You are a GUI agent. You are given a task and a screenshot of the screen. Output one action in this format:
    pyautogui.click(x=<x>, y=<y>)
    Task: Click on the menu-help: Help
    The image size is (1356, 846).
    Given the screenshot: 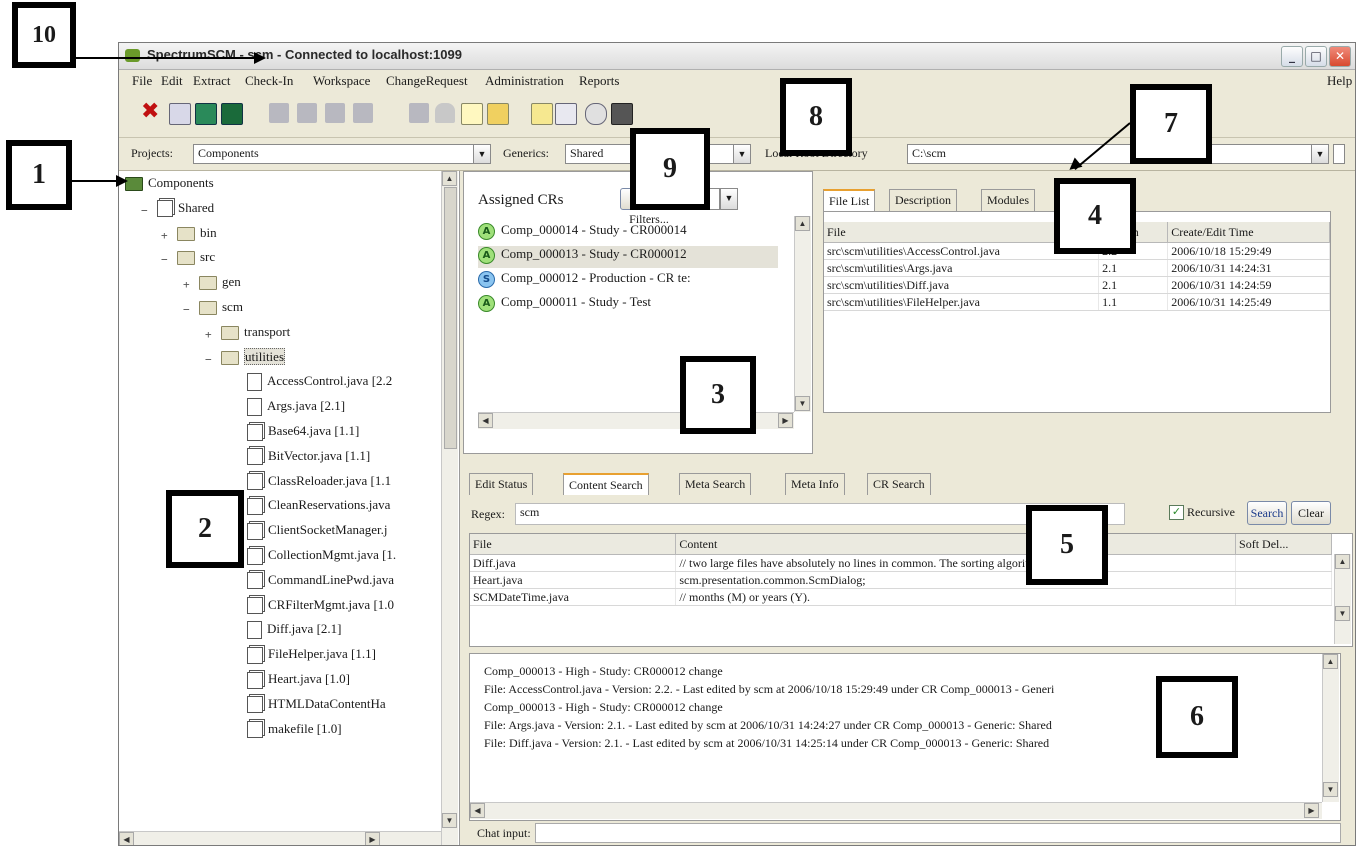 What is the action you would take?
    pyautogui.click(x=1339, y=81)
    